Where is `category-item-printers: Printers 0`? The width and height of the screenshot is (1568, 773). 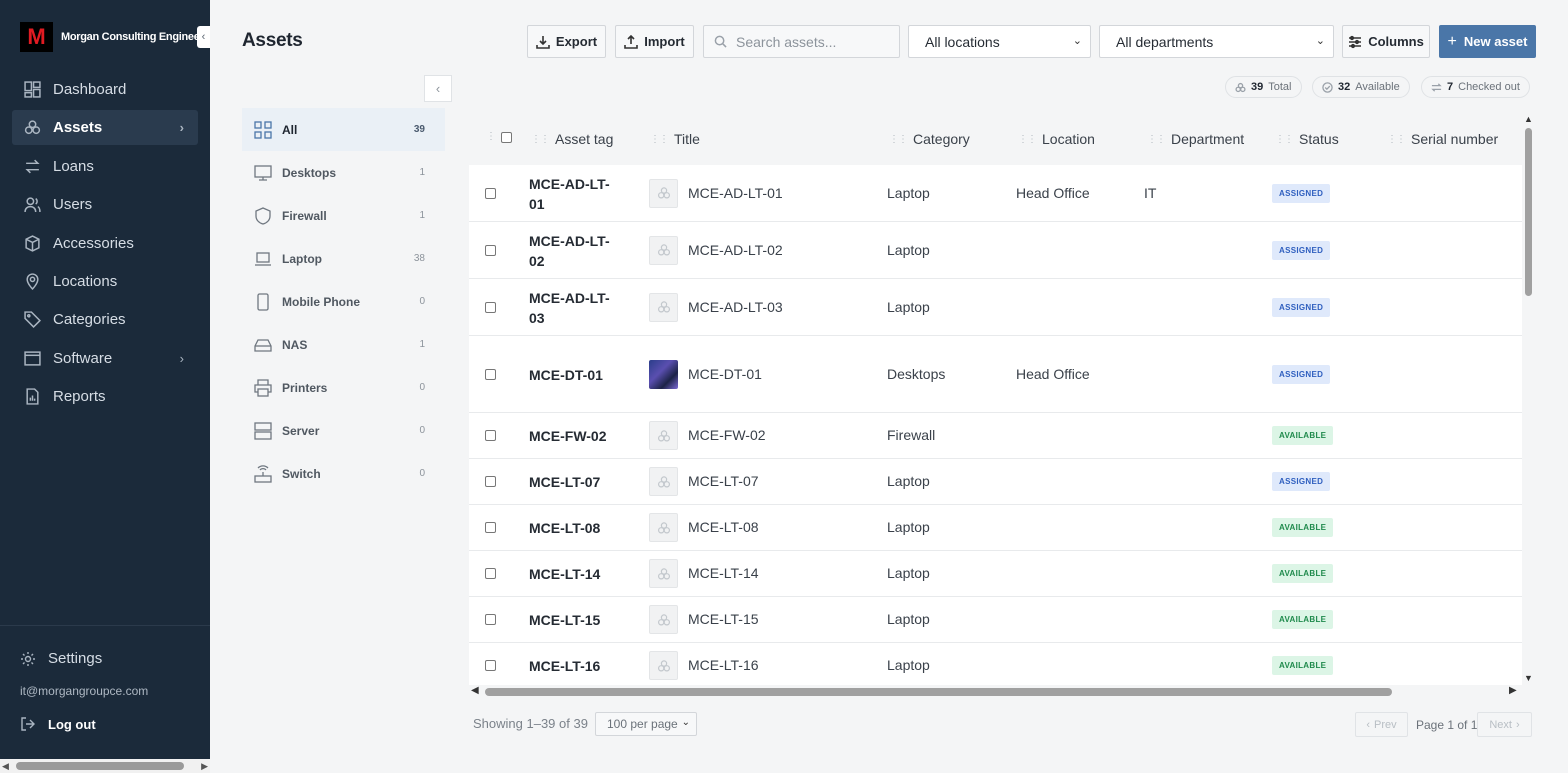
category-item-printers: Printers 0 is located at coordinates (343, 387).